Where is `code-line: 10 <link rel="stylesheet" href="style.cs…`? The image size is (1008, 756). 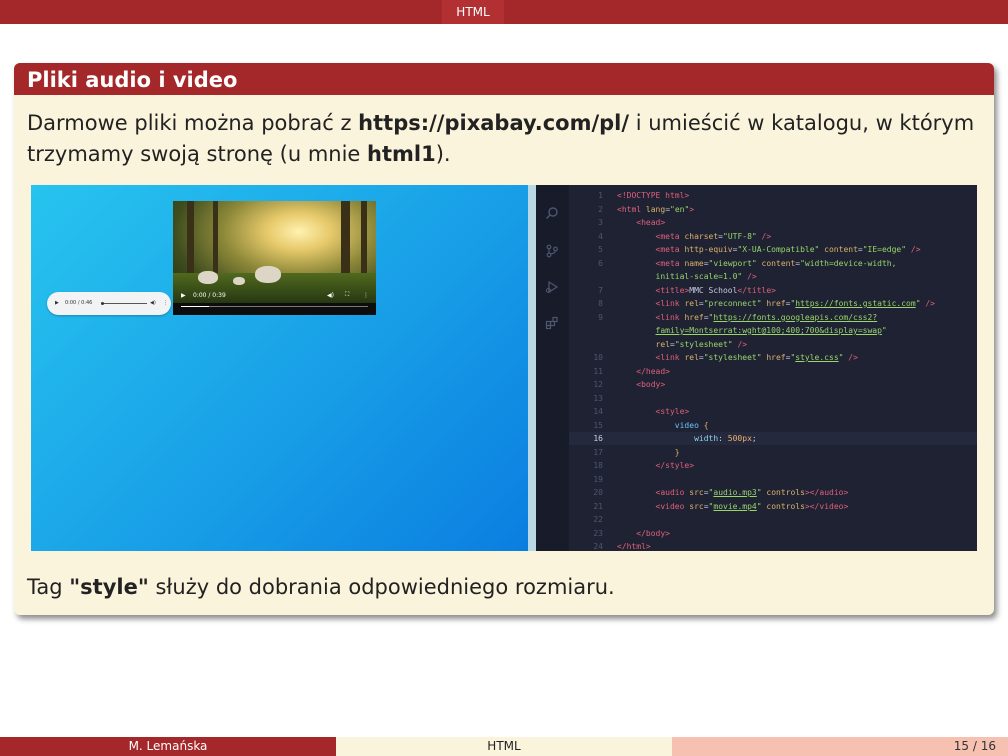 code-line: 10 <link rel="stylesheet" href="style.cs… is located at coordinates (773, 357).